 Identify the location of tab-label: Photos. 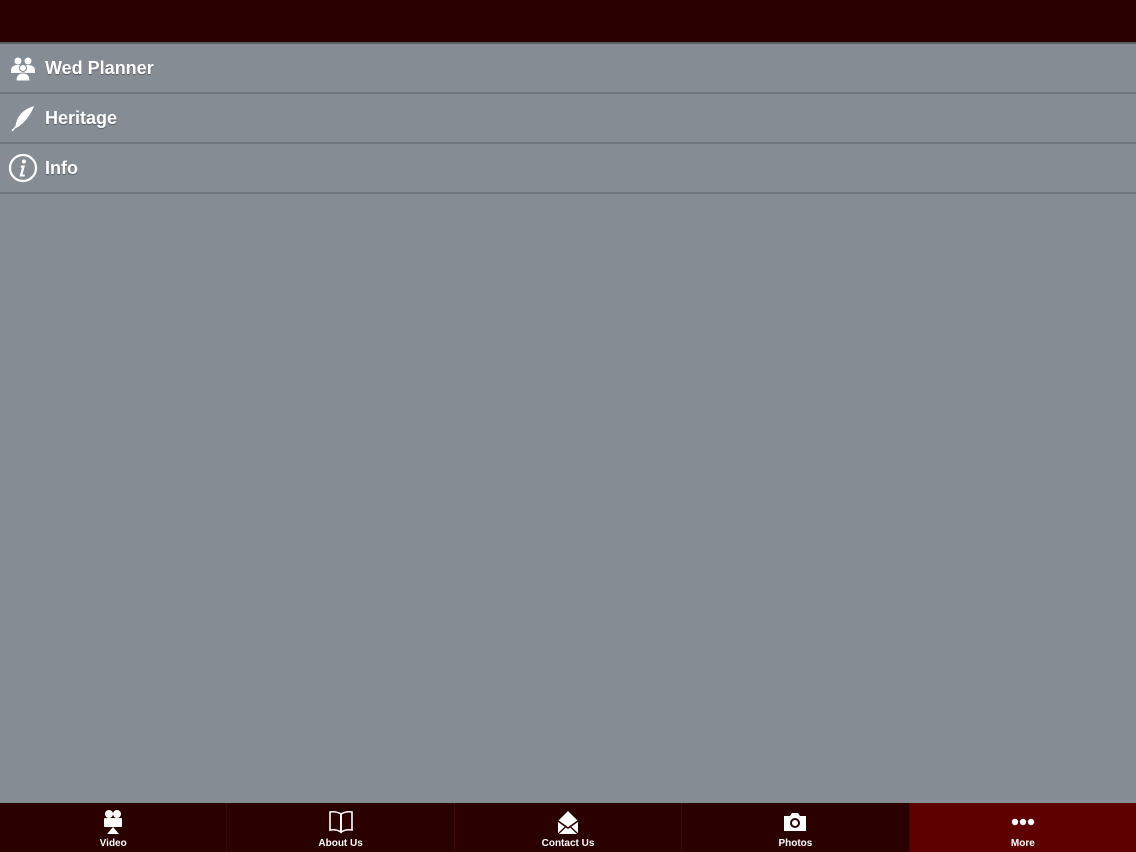
(795, 843).